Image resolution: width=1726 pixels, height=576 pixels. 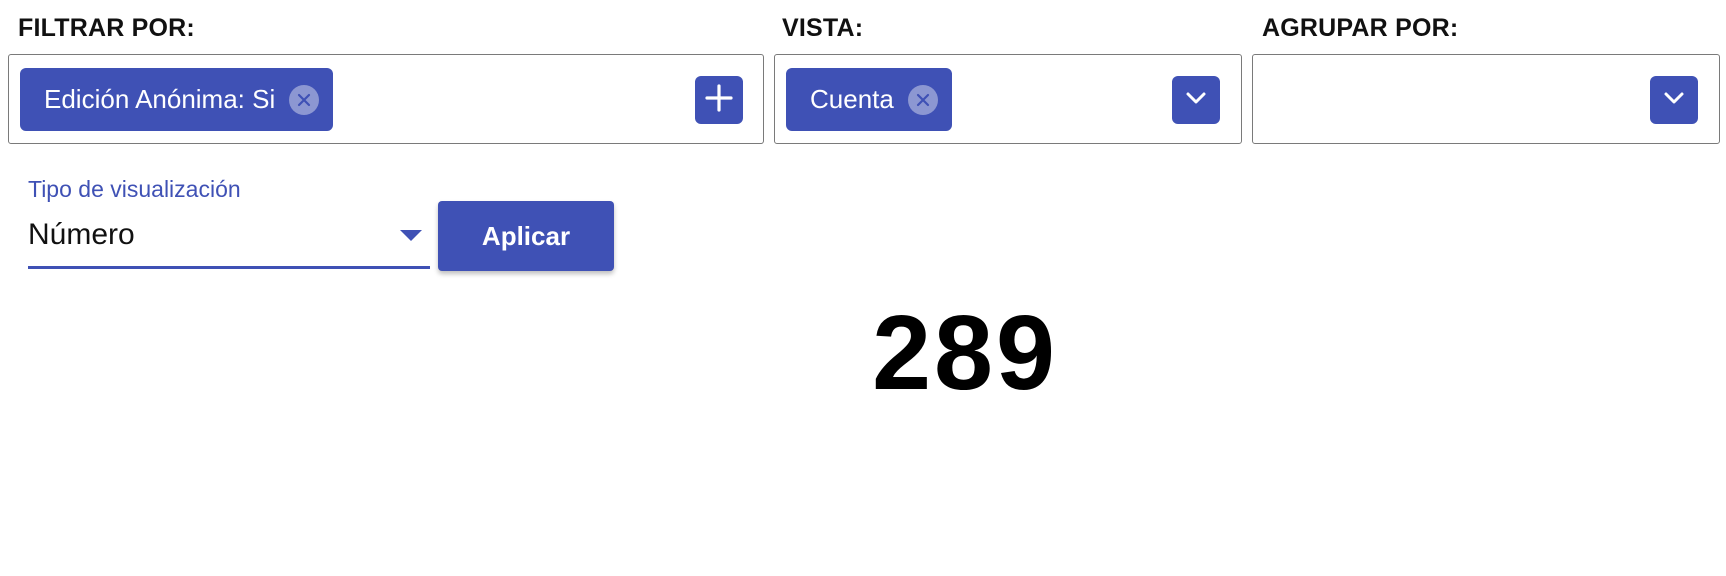 I want to click on visualization-type-value: Número, so click(x=81, y=235).